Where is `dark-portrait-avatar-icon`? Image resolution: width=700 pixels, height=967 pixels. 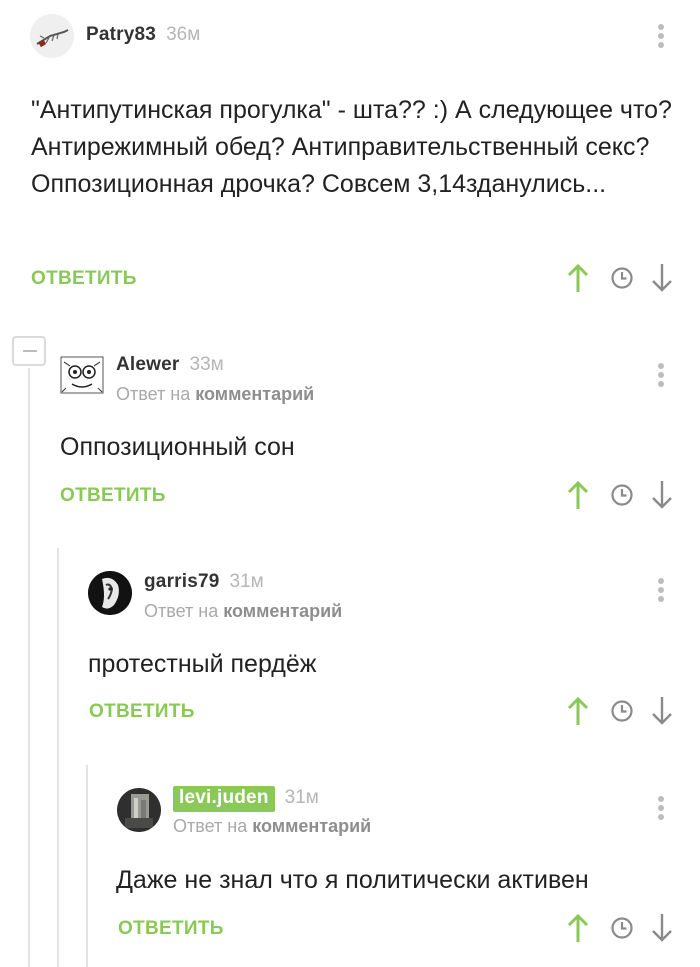
dark-portrait-avatar-icon is located at coordinates (110, 593).